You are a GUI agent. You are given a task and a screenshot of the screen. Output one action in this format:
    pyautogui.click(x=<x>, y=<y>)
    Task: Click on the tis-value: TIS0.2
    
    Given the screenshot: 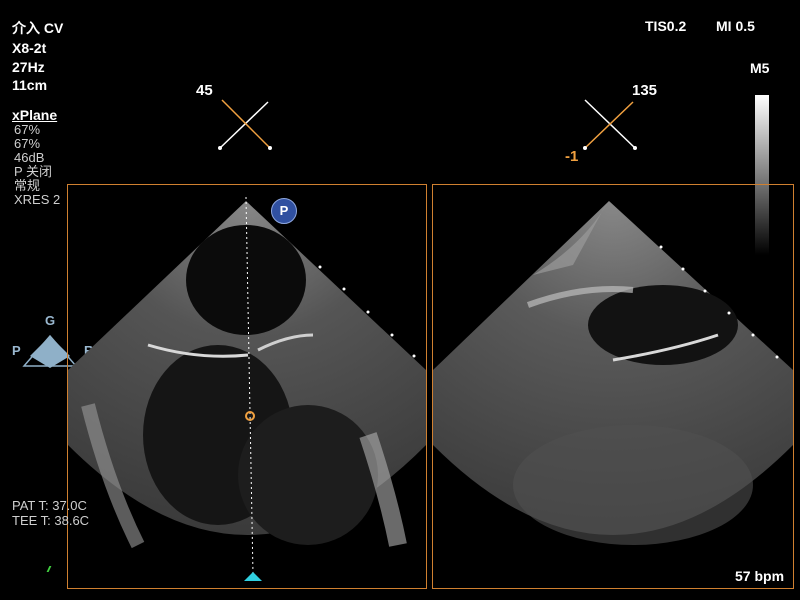 What is the action you would take?
    pyautogui.click(x=666, y=26)
    